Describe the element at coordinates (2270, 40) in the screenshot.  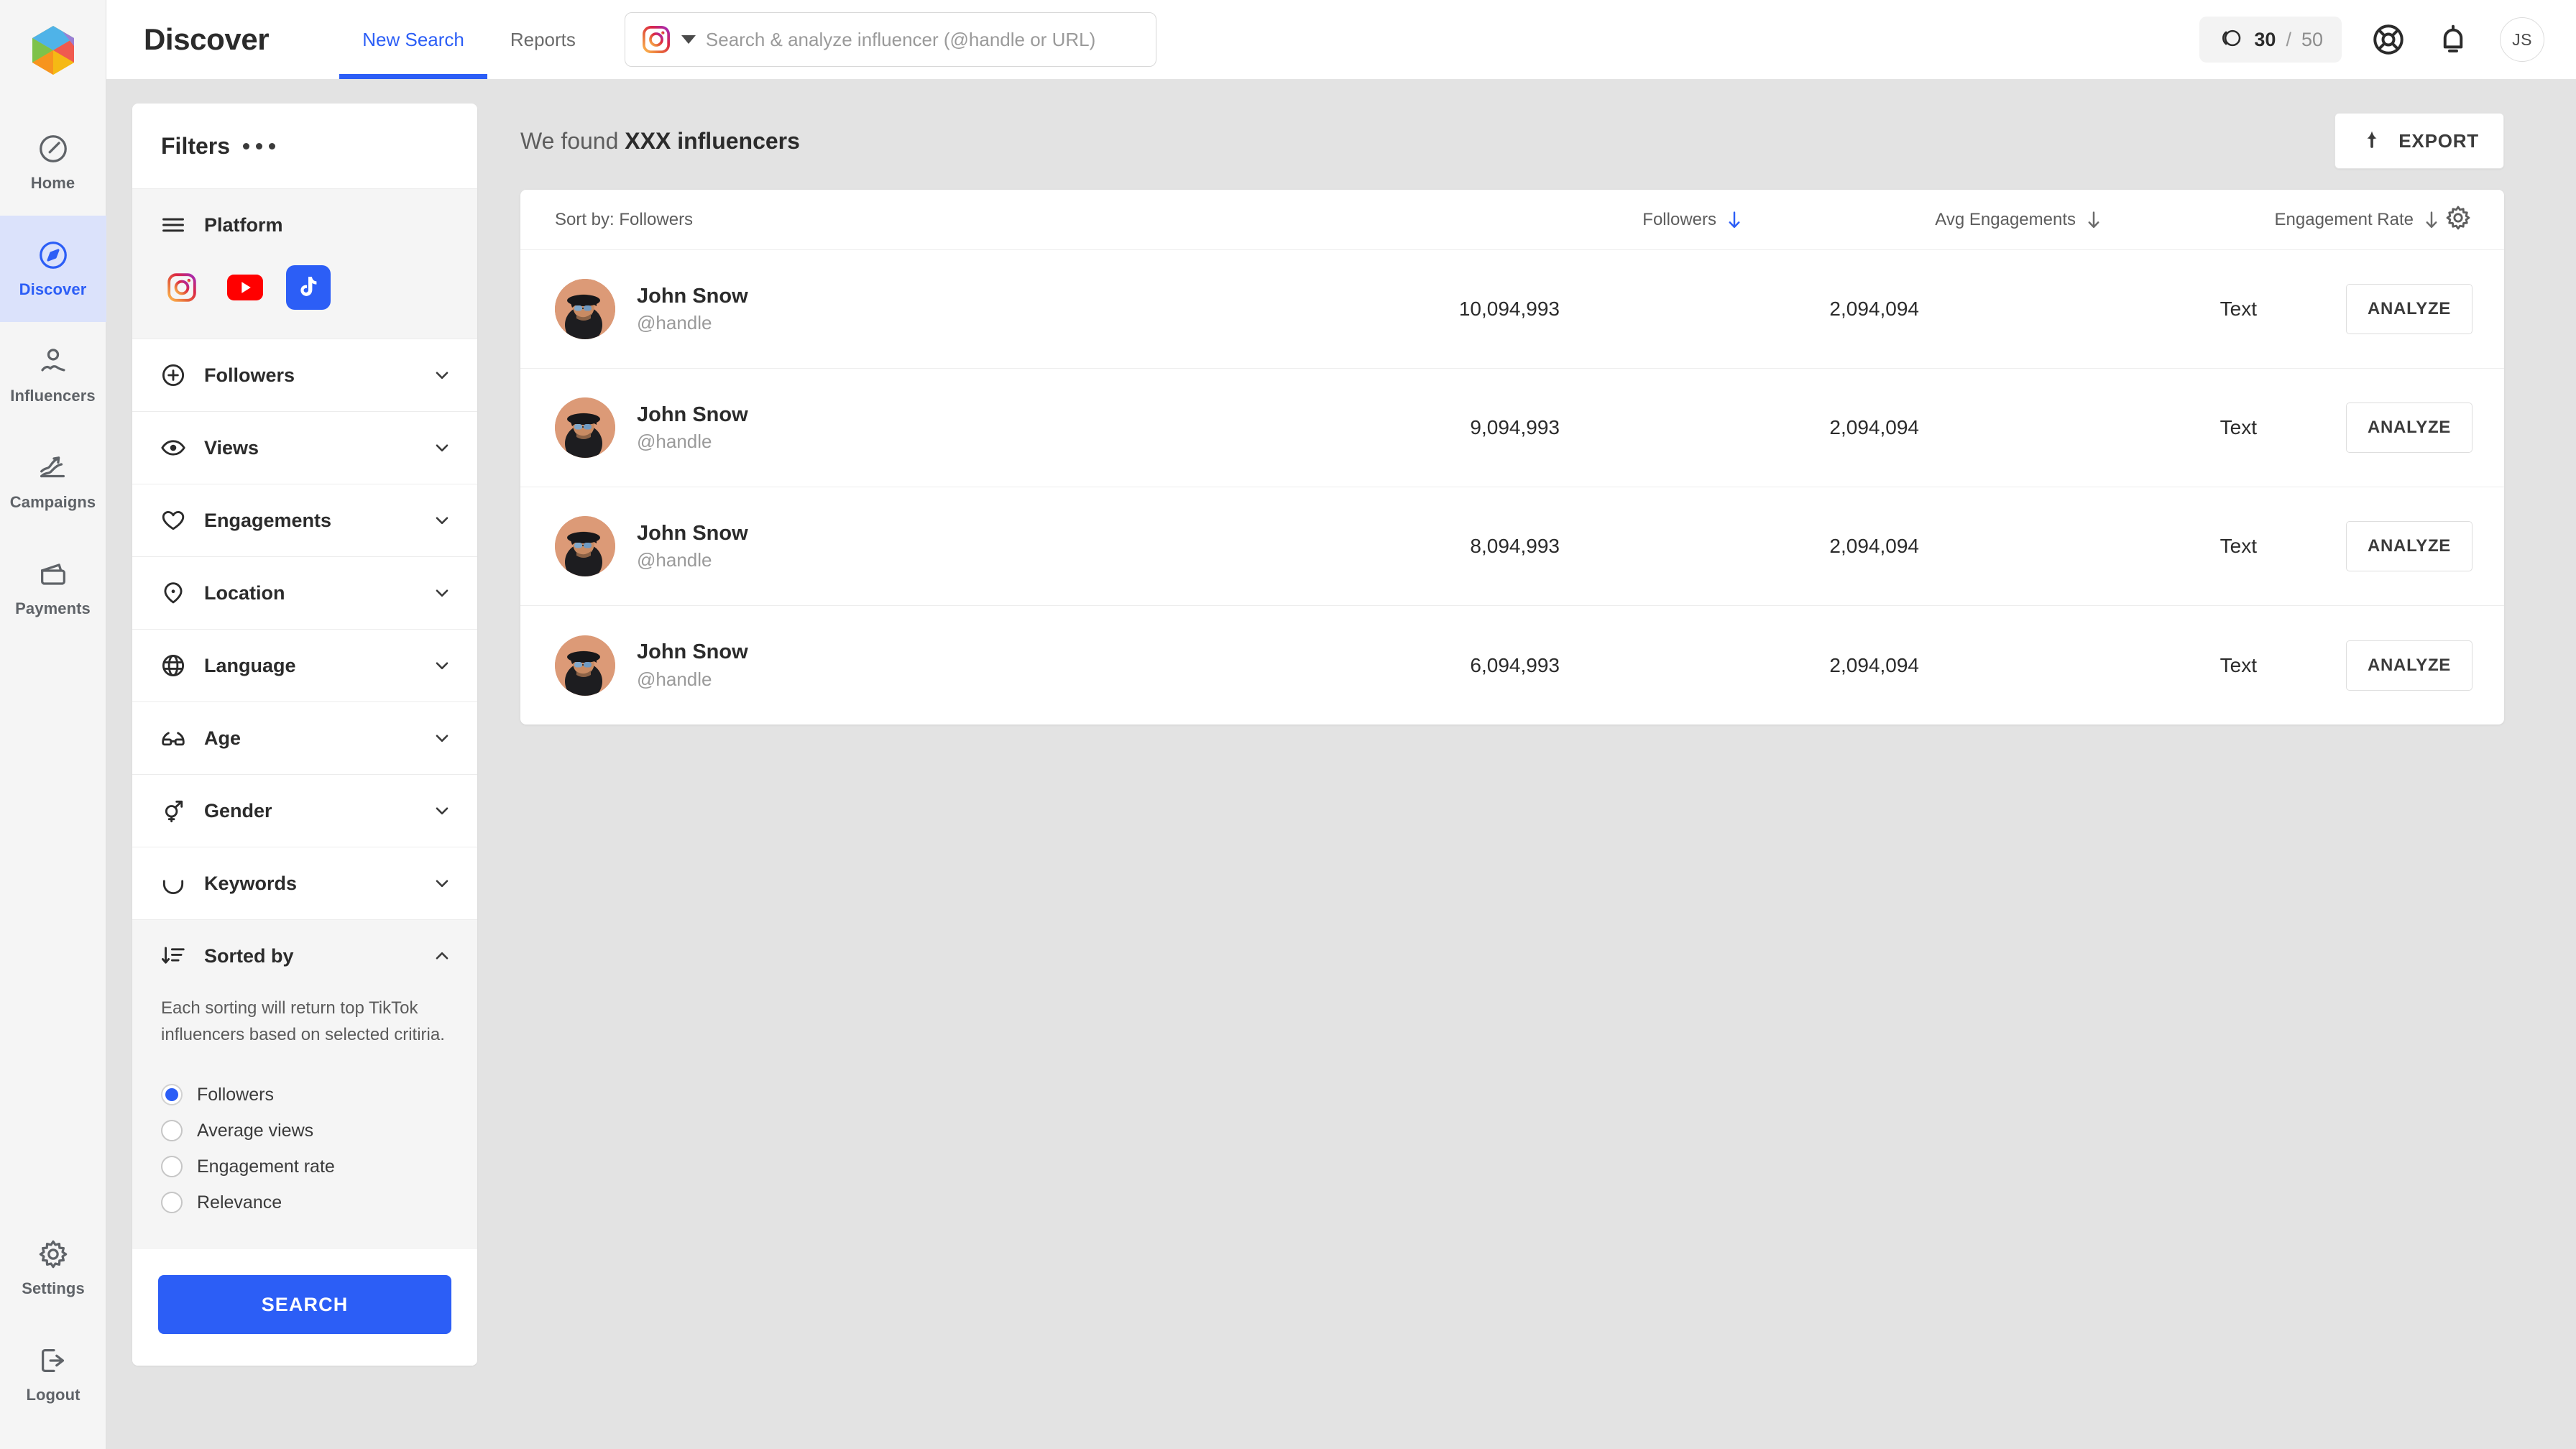
I see `credits-badge: 30 / 50` at that location.